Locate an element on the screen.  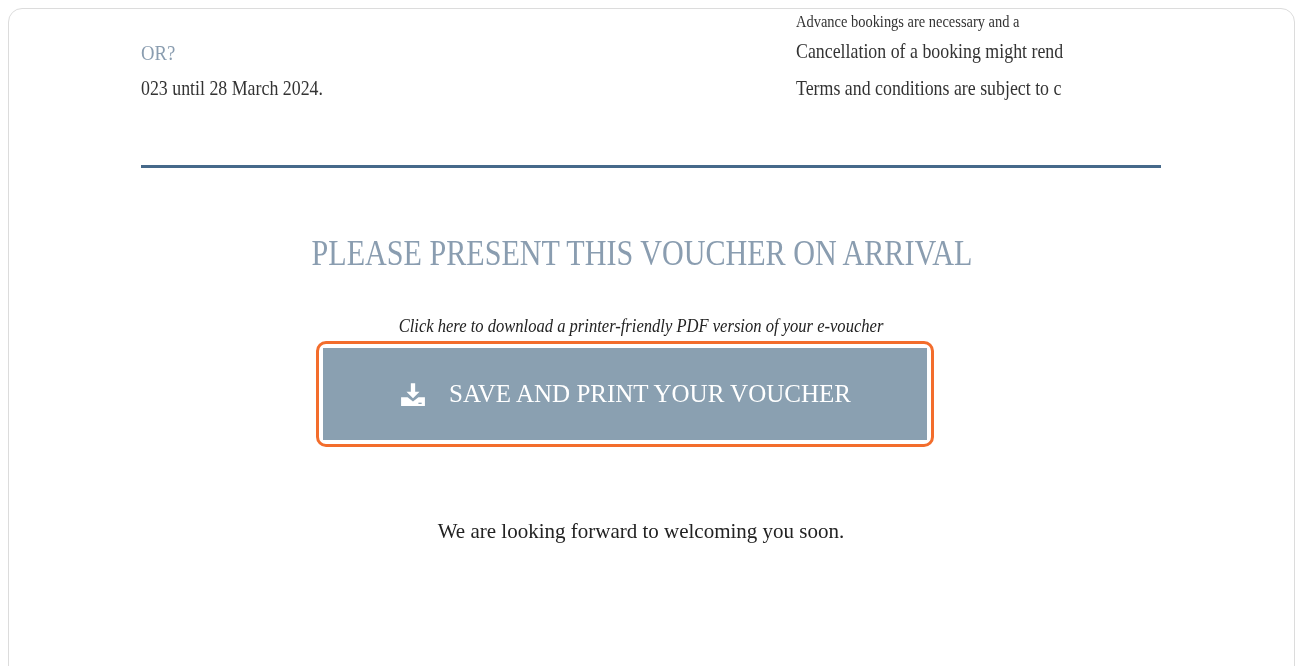
notice-title: PLEASE PRESENT THIS VOUCHER ON ARRIVAL is located at coordinates (642, 254).